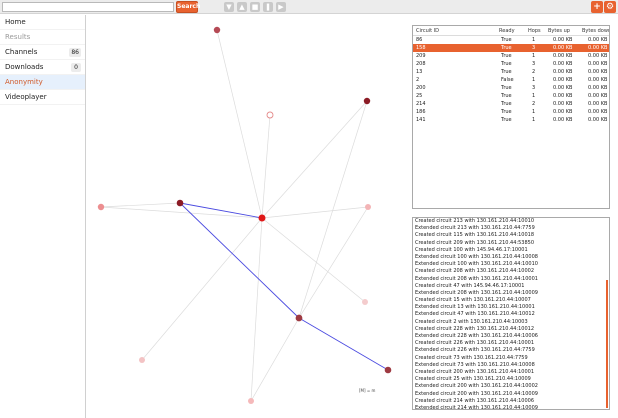 The image size is (618, 418). What do you see at coordinates (607, 344) in the screenshot?
I see `log-scrollbar` at bounding box center [607, 344].